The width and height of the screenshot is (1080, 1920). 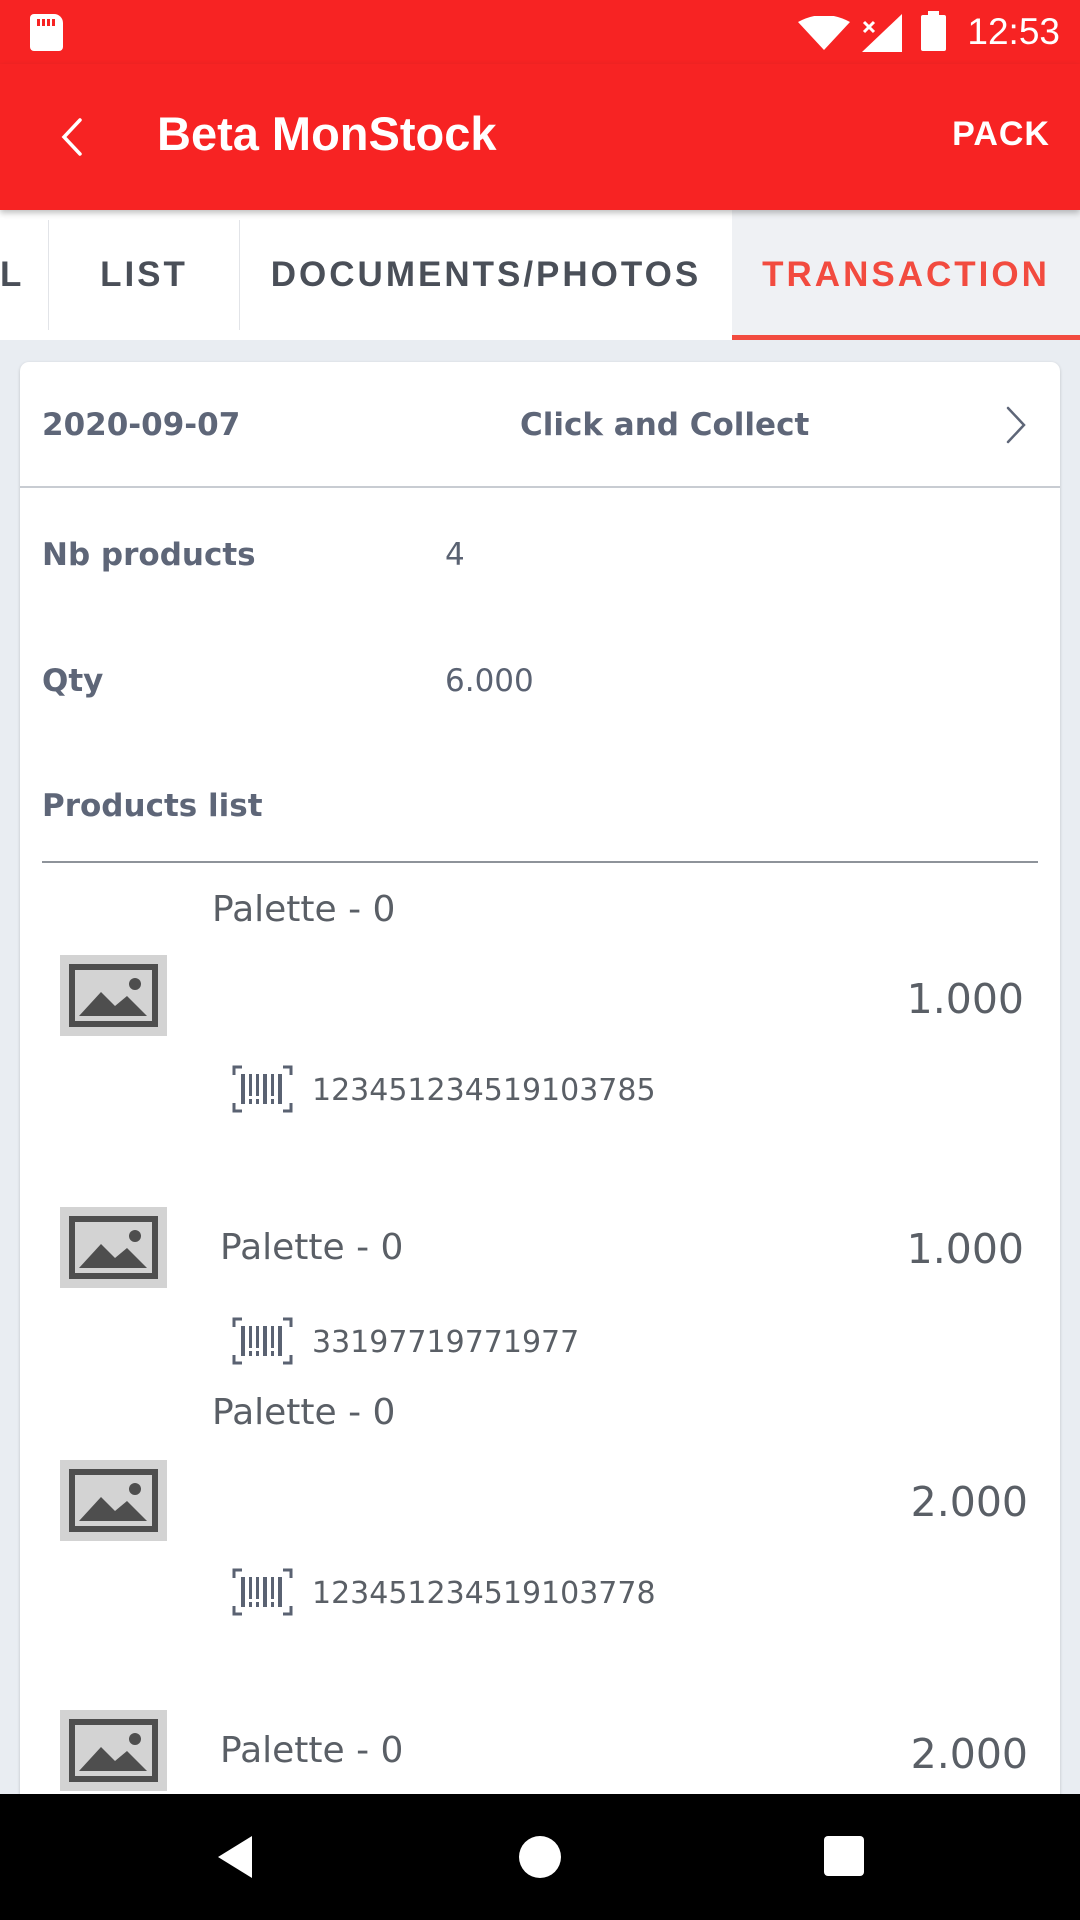 What do you see at coordinates (844, 1856) in the screenshot?
I see `nav-recents-icon` at bounding box center [844, 1856].